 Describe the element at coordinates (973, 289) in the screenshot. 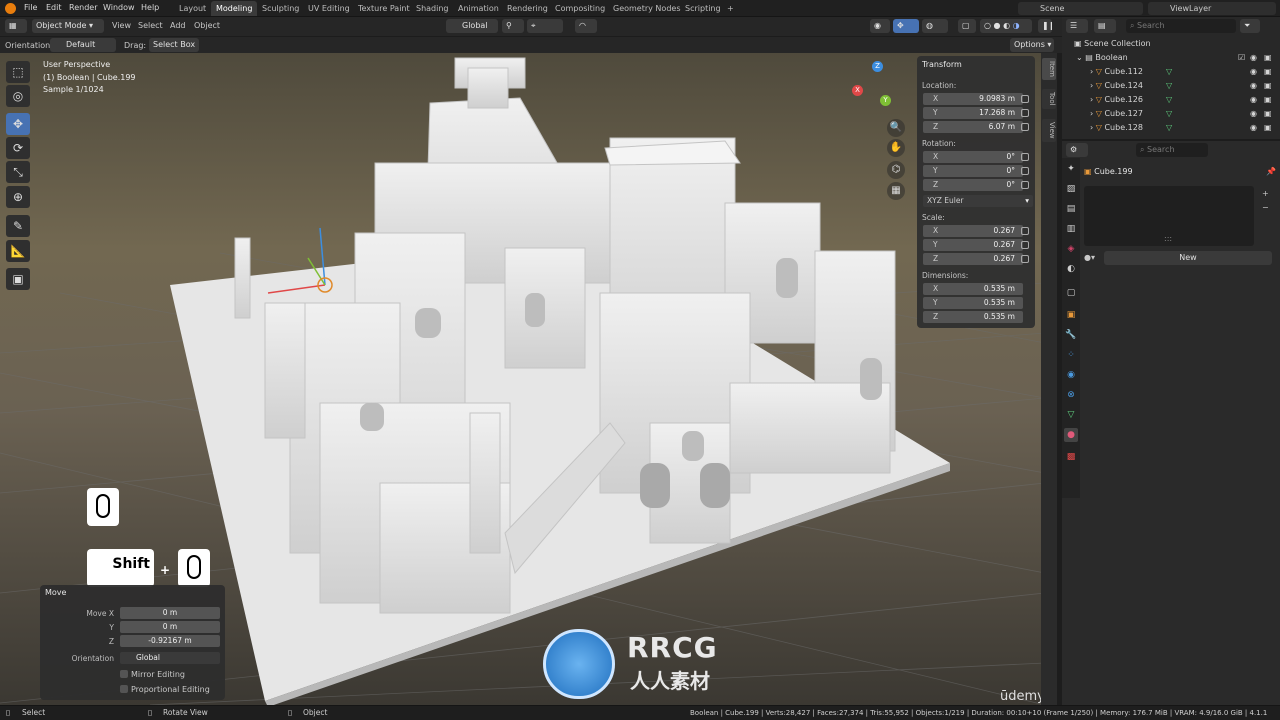

I see `dimensions-x-field: X 0.535 m` at that location.